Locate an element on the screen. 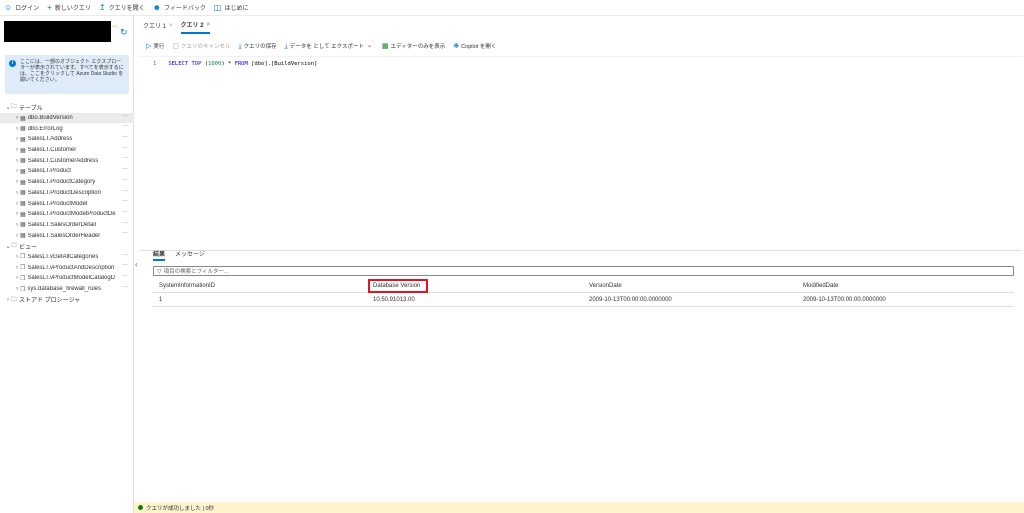 This screenshot has width=1024, height=513. feedback-label: フィードバック is located at coordinates (185, 9).